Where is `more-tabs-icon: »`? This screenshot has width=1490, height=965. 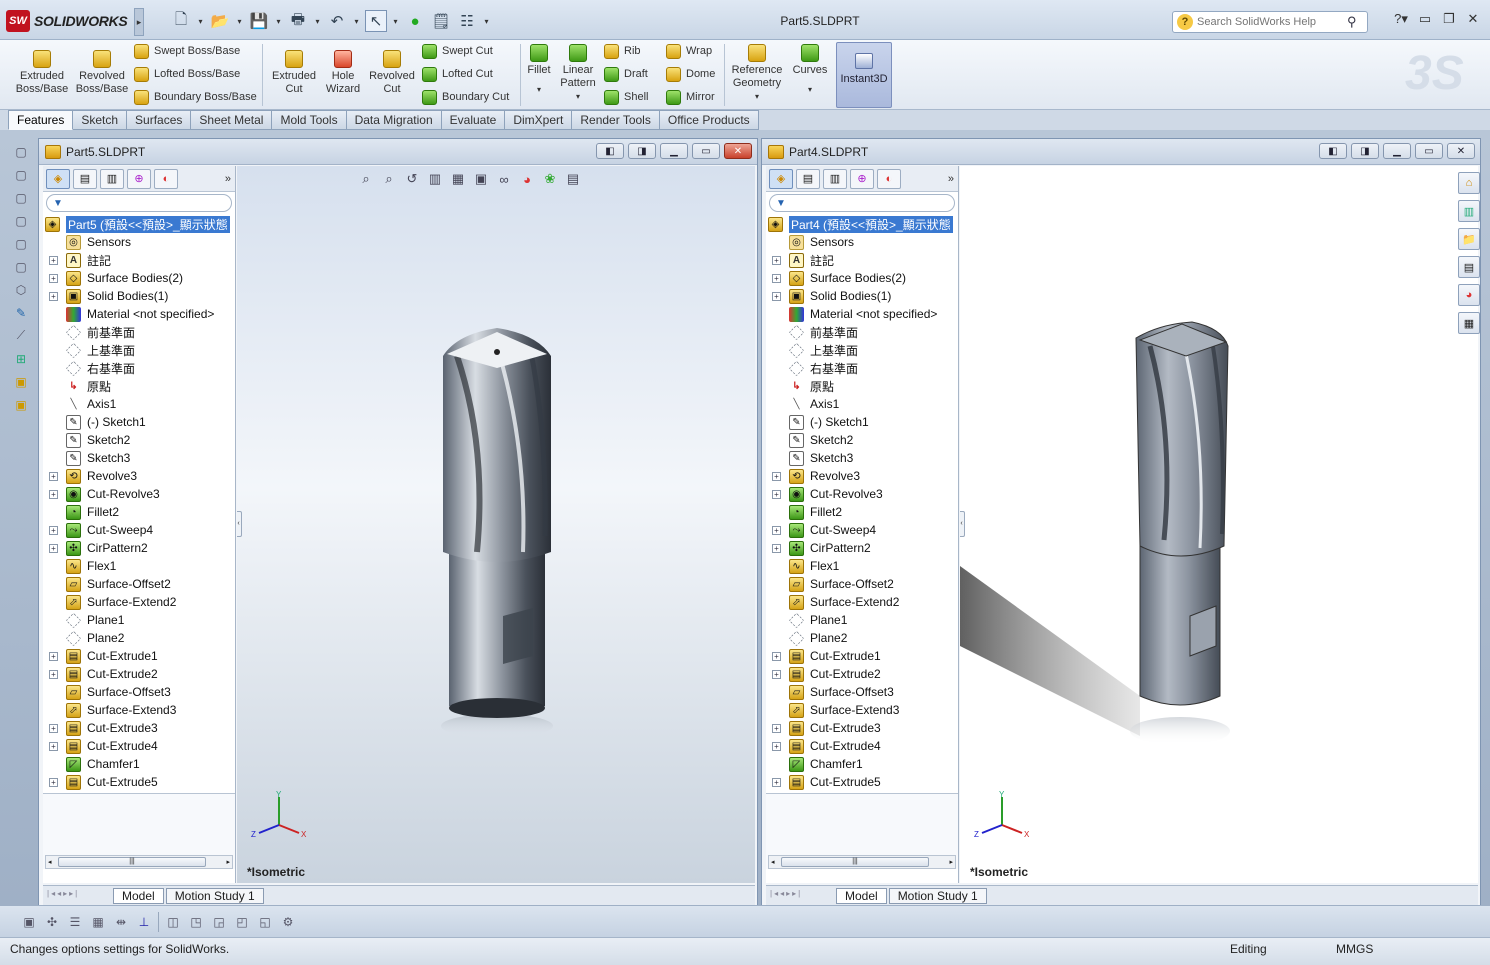
more-tabs-icon: » is located at coordinates (228, 179).